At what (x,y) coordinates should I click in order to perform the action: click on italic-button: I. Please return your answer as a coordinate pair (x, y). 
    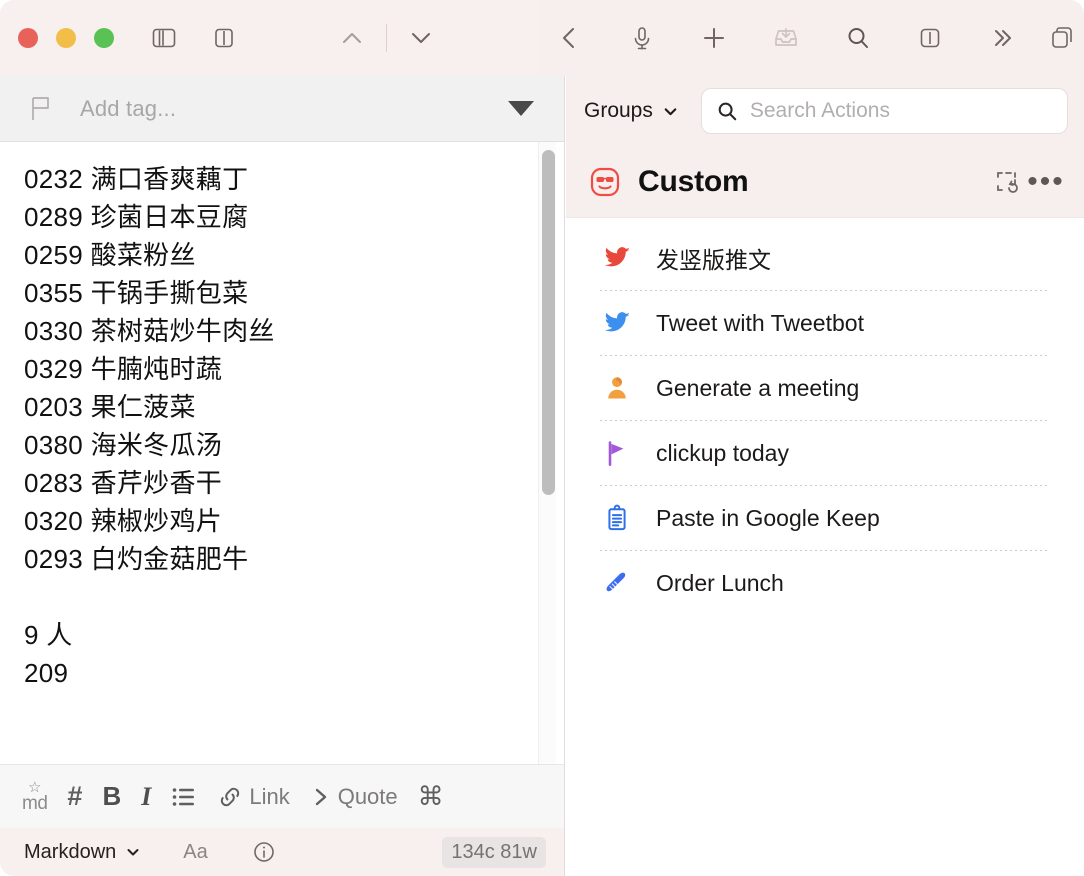
    Looking at the image, I should click on (146, 797).